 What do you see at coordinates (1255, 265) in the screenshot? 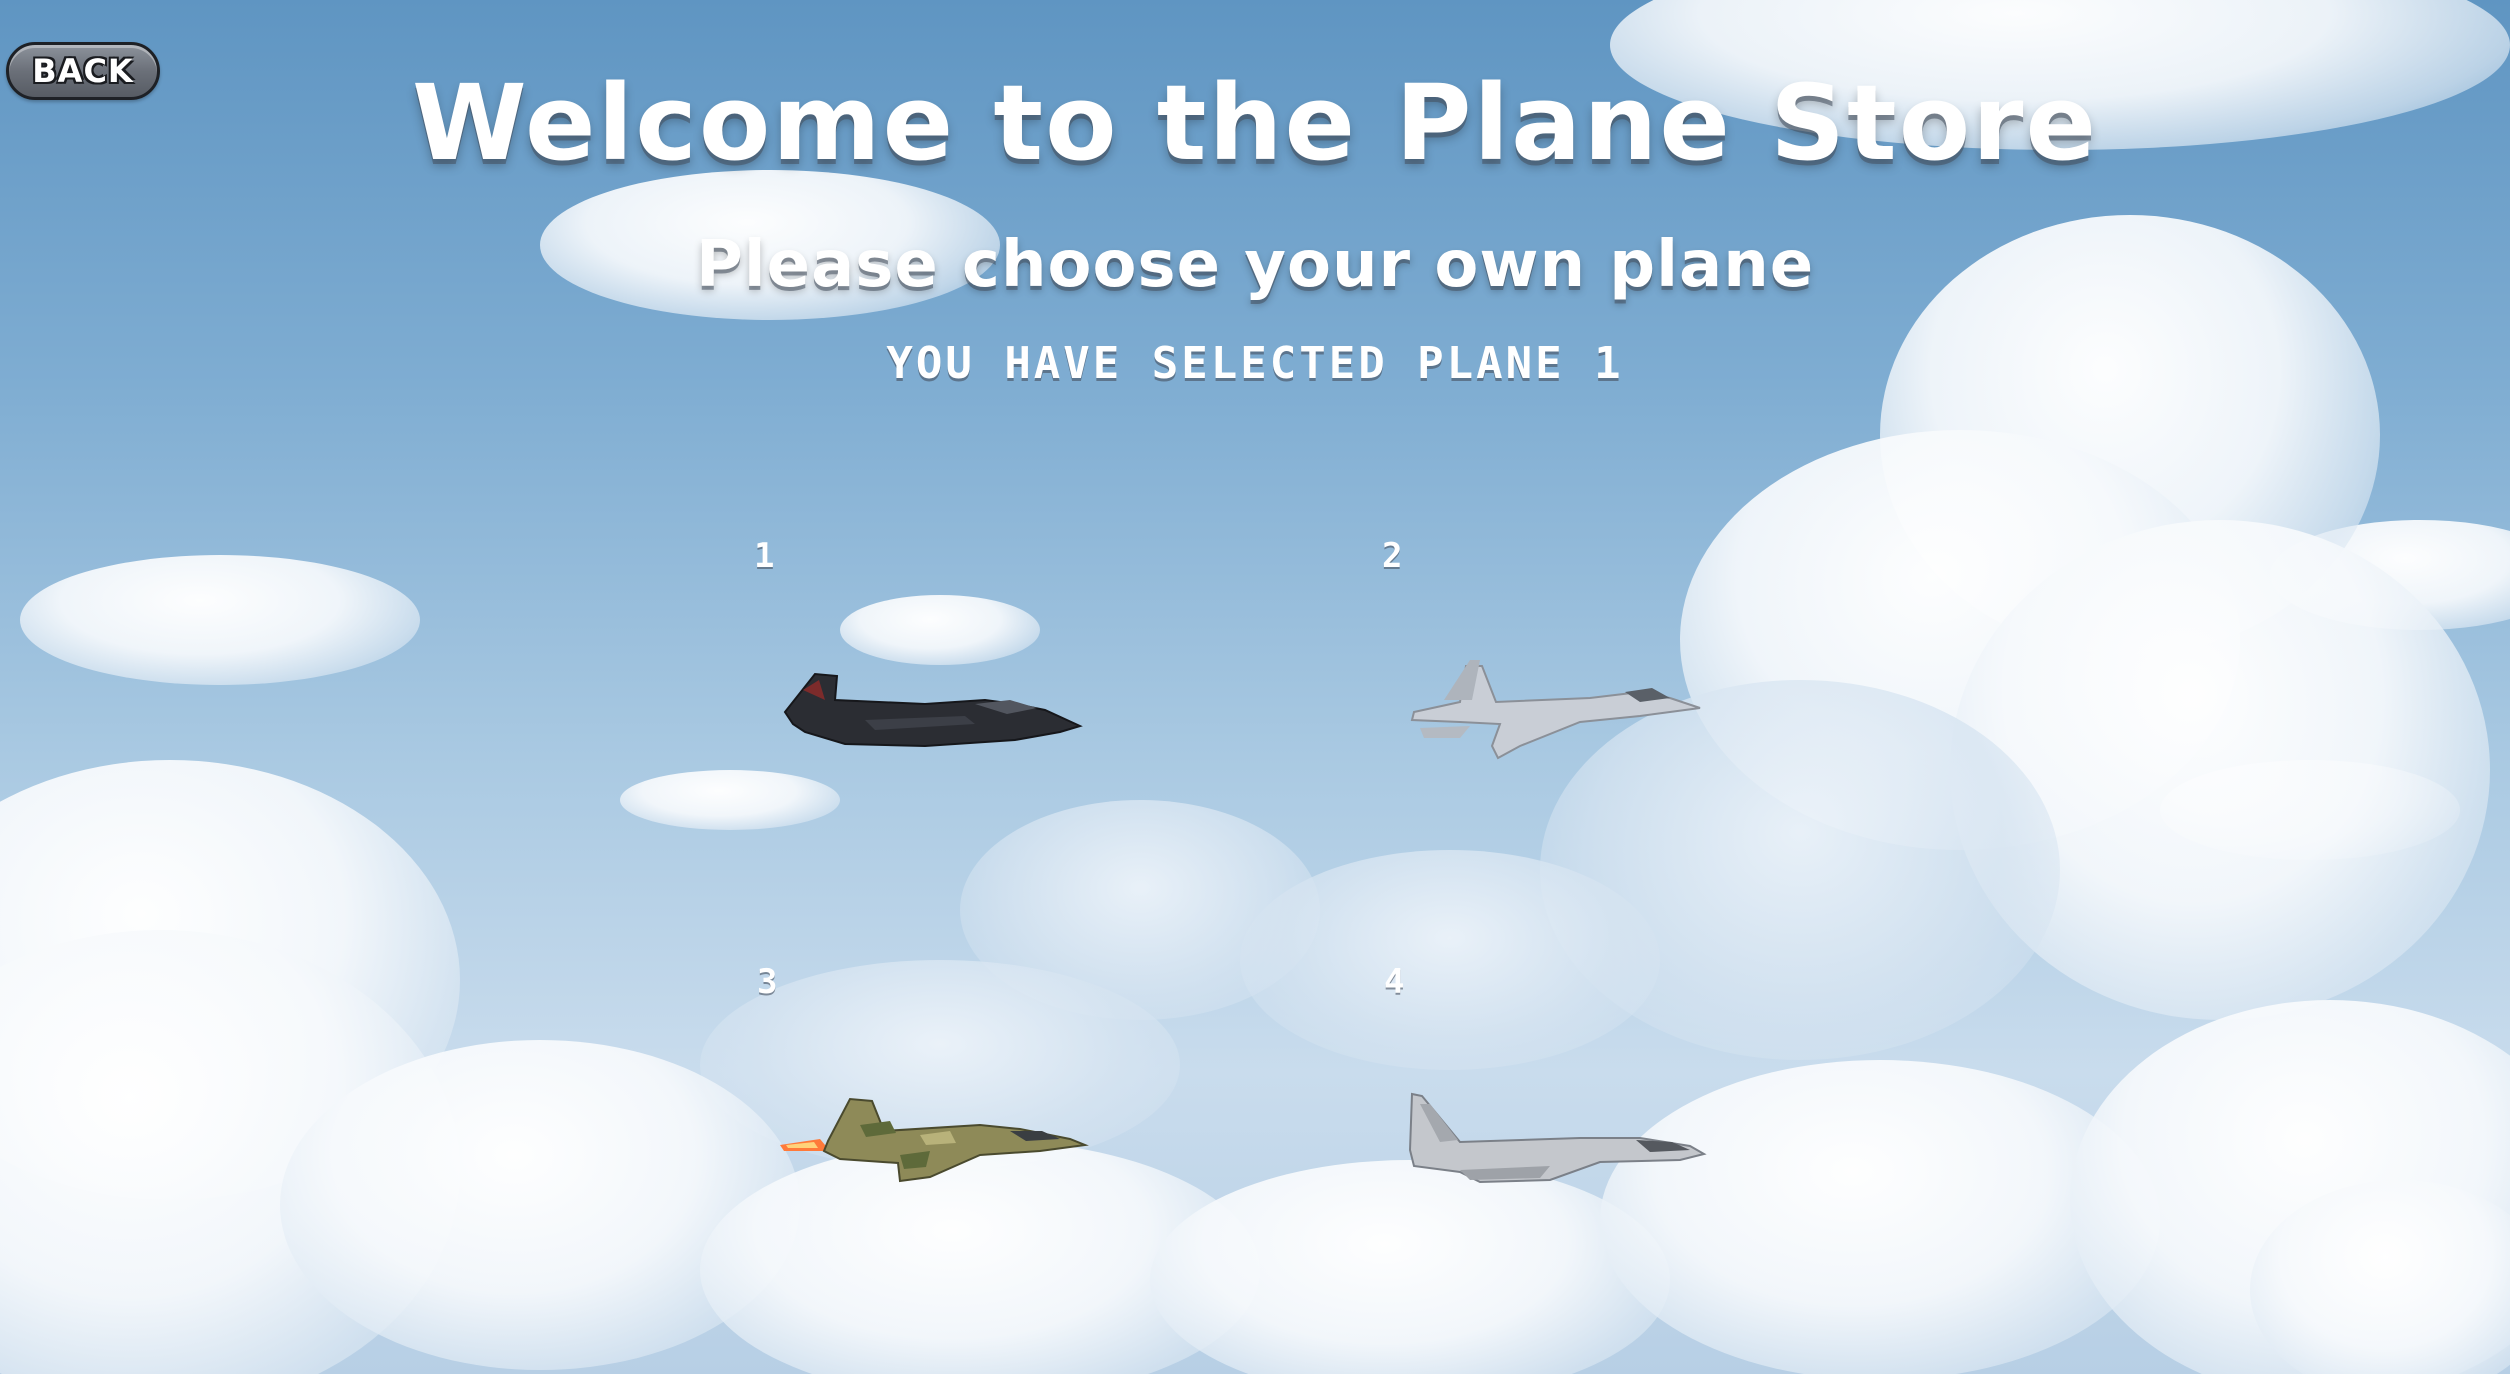
I see `page-subtitle: Please choose your own plane` at bounding box center [1255, 265].